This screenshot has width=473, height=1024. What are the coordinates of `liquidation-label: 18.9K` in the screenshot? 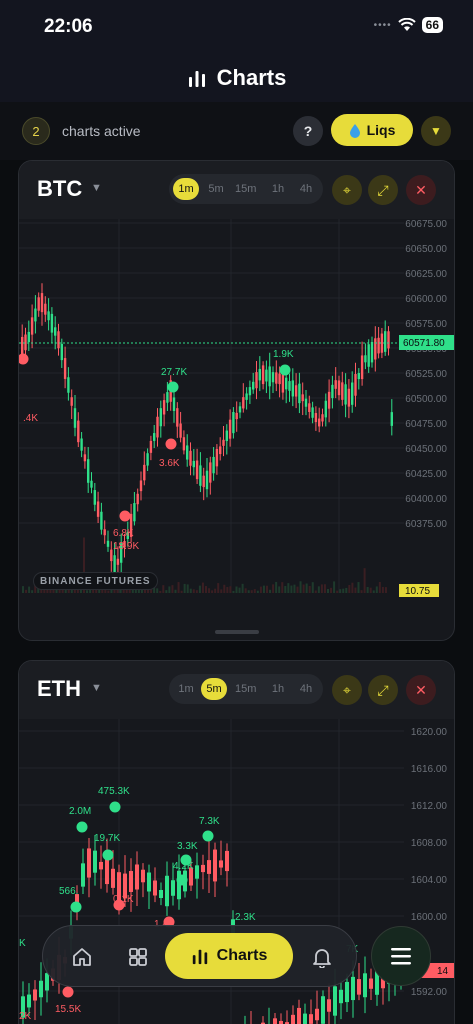 It's located at (126, 546).